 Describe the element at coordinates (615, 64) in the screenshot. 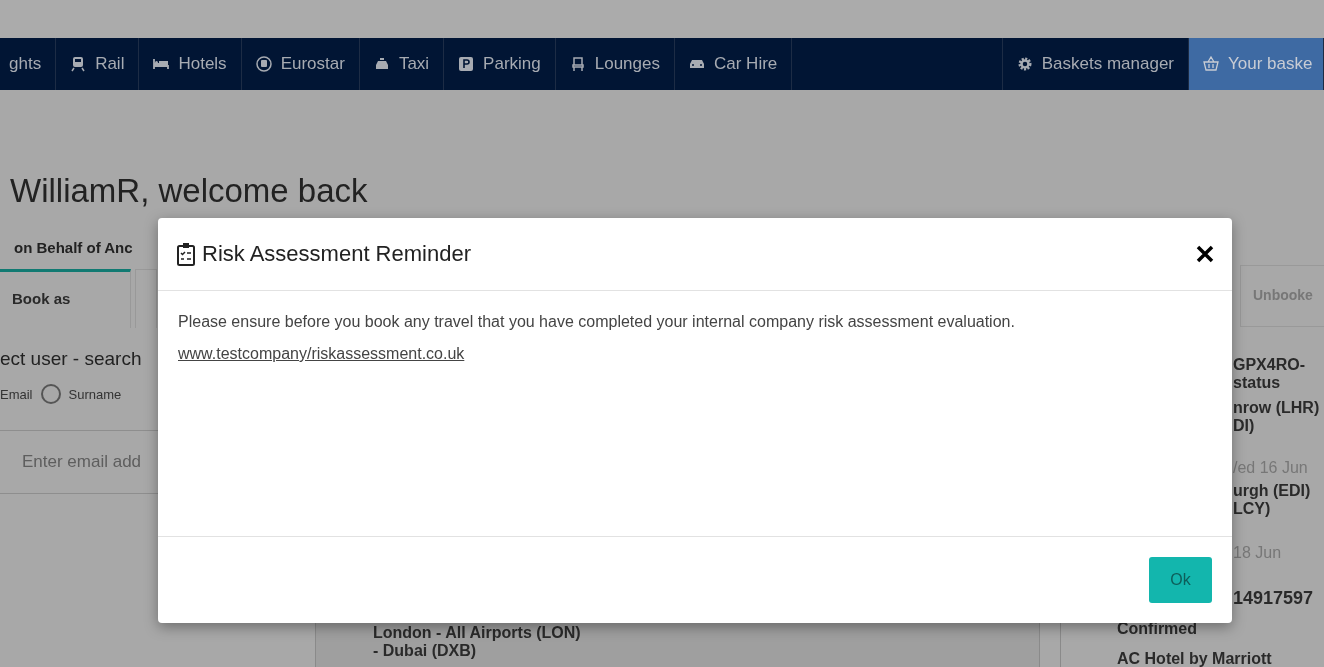

I see `nav-link: Lounges` at that location.